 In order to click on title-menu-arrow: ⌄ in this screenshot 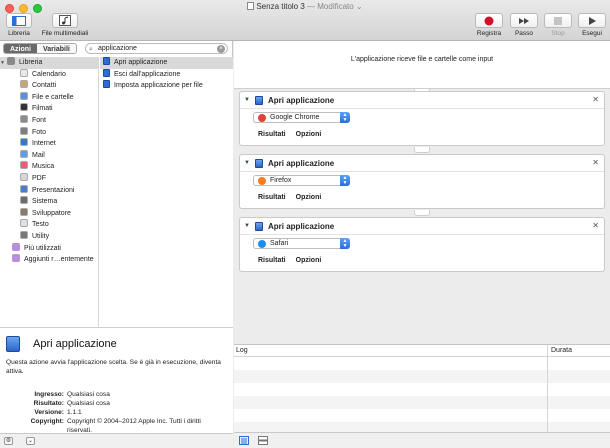, I will do `click(359, 6)`.